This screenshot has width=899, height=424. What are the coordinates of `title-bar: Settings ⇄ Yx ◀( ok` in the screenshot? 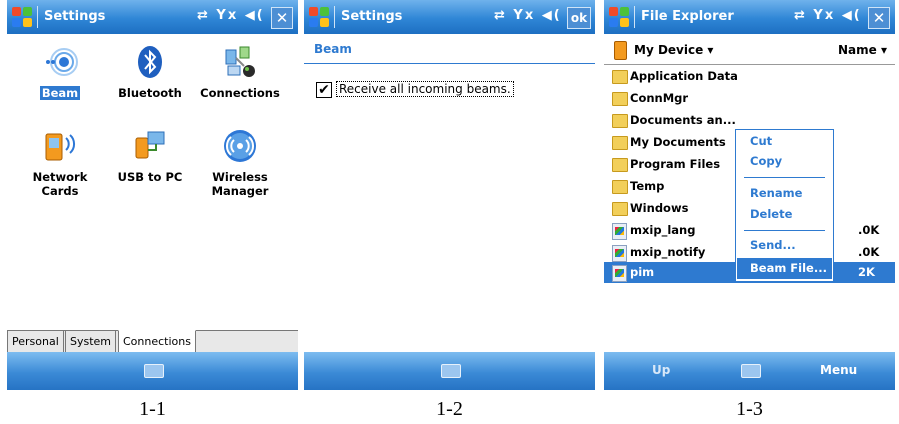 It's located at (449, 17).